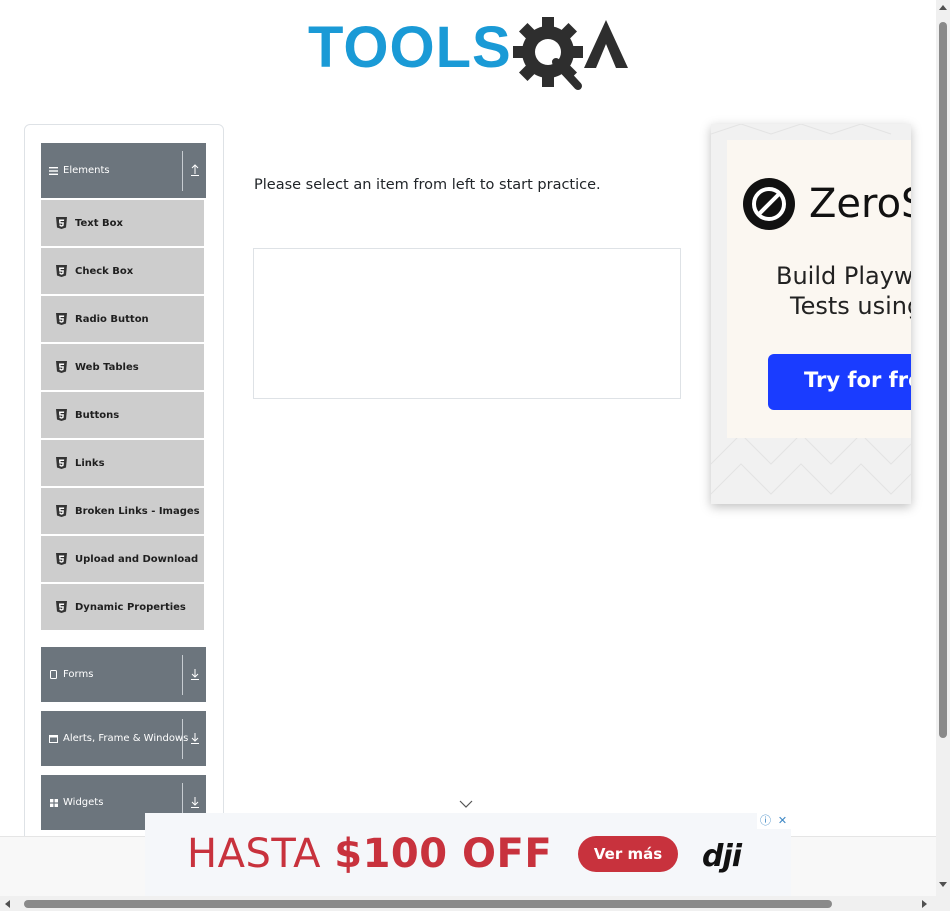  Describe the element at coordinates (722, 856) in the screenshot. I see `dji-logo: dji` at that location.